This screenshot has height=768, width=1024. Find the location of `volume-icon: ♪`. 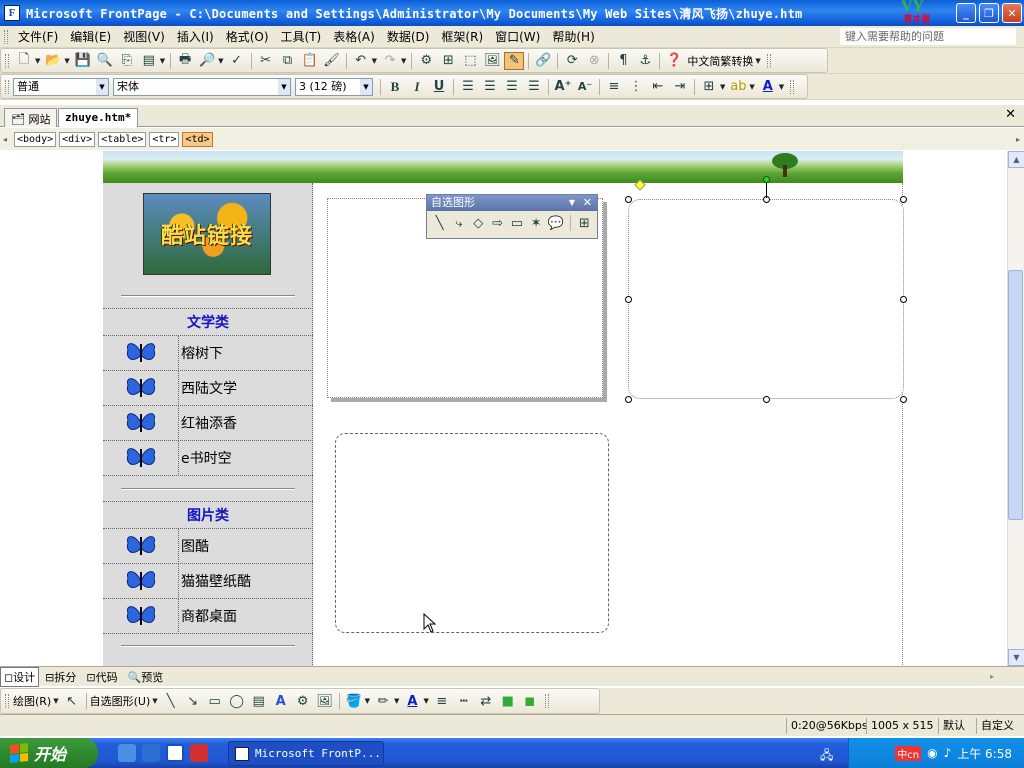

volume-icon: ♪ is located at coordinates (948, 753).